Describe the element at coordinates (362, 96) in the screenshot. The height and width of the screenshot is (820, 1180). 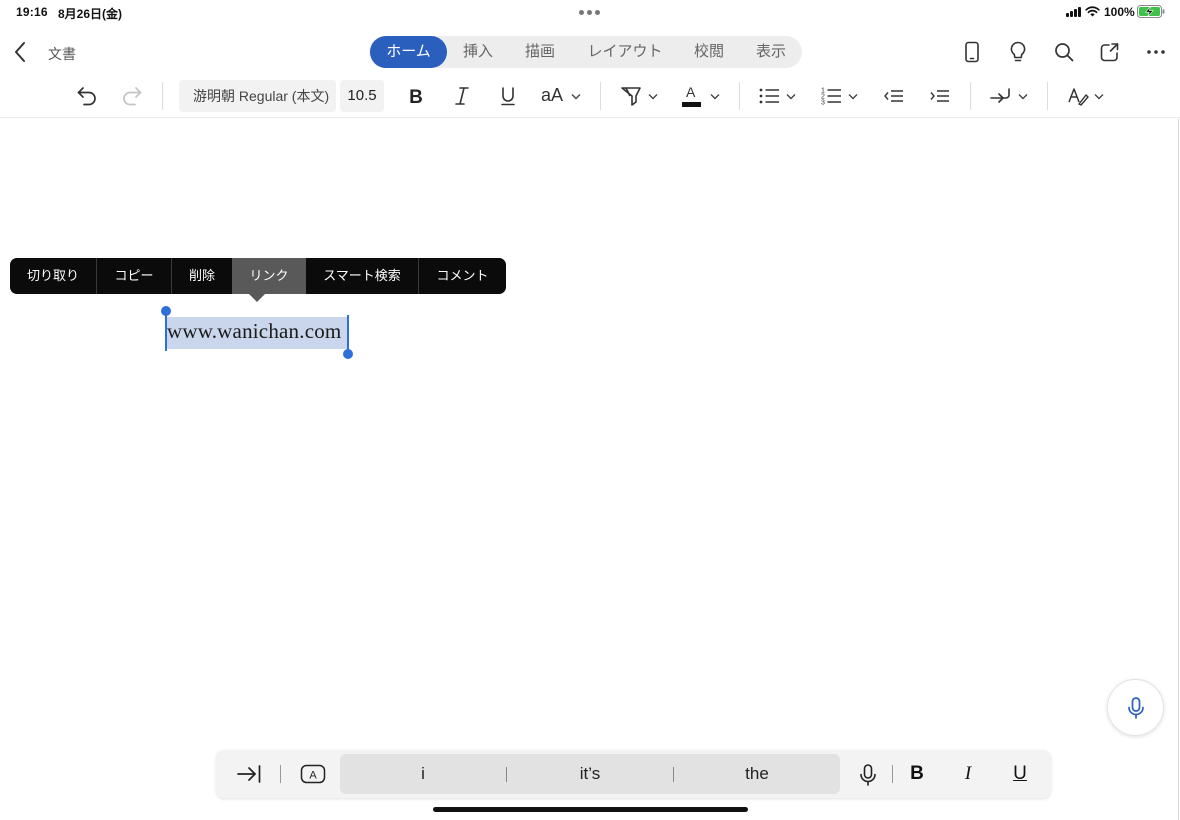
I see `font-size-selector: 10.5` at that location.